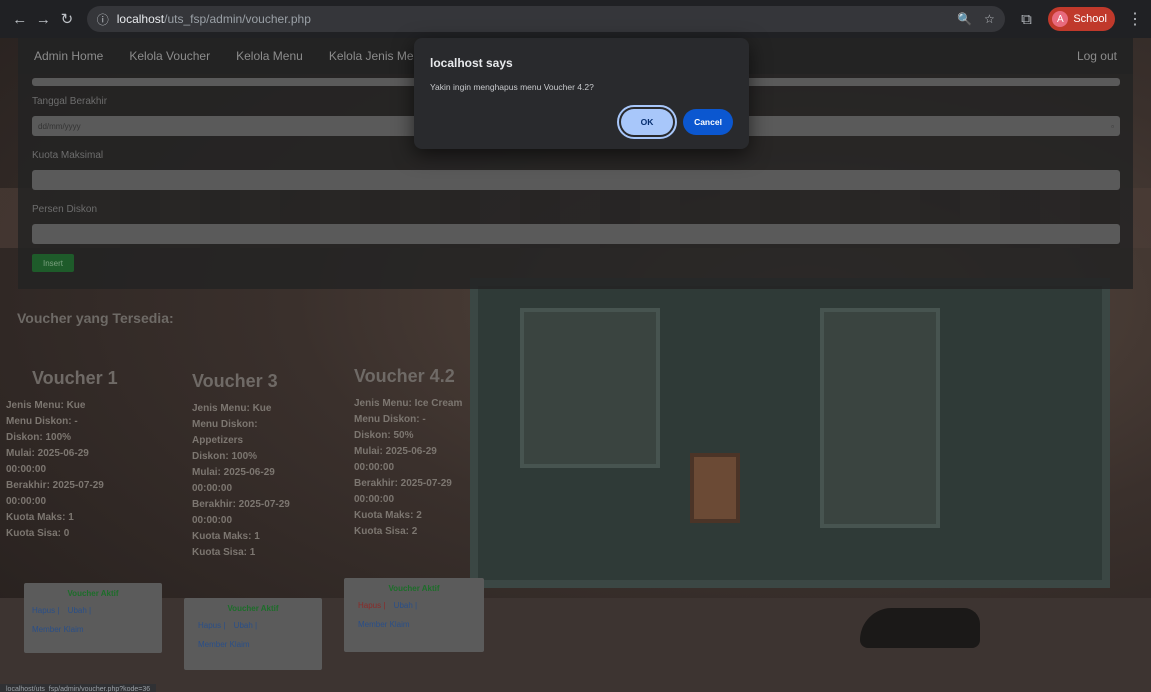 This screenshot has height=692, width=1151. I want to click on cancel-button: Cancel, so click(708, 122).